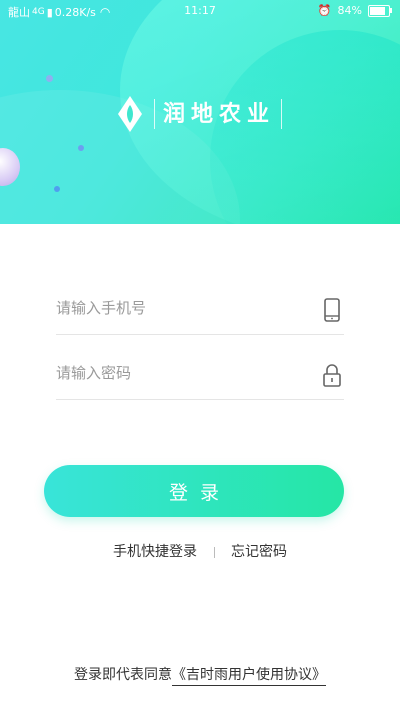  Describe the element at coordinates (200, 551) in the screenshot. I see `secondary-links: 手机快捷登录 忘记密码` at that location.